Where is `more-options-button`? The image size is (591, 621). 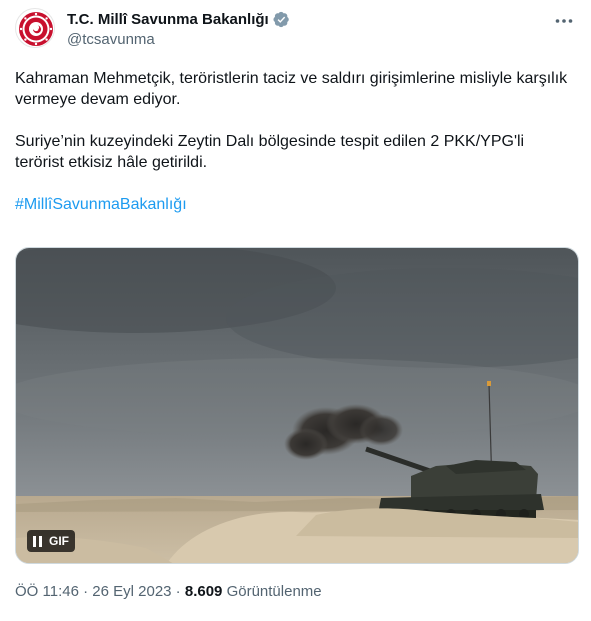 more-options-button is located at coordinates (564, 21).